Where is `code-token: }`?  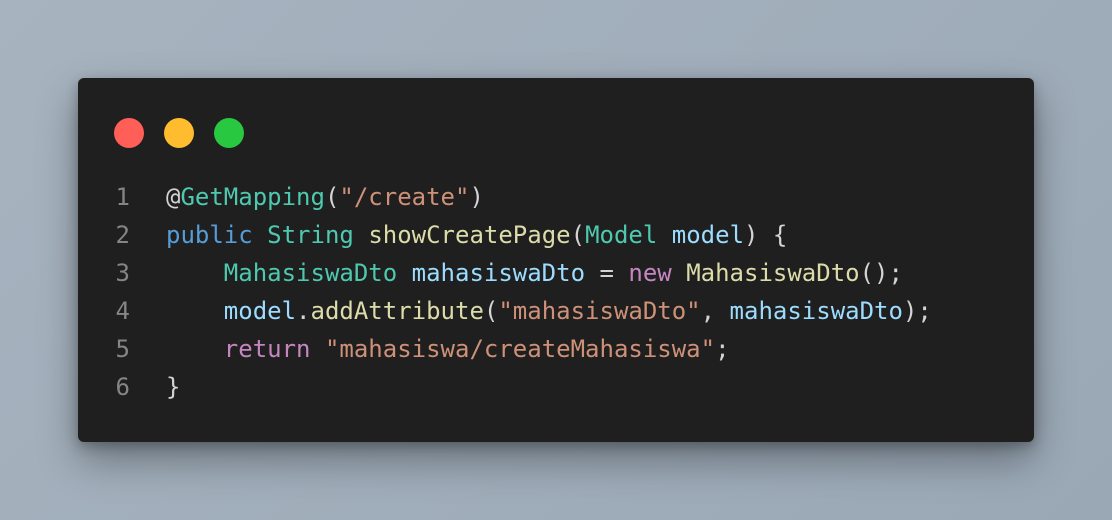
code-token: } is located at coordinates (173, 387).